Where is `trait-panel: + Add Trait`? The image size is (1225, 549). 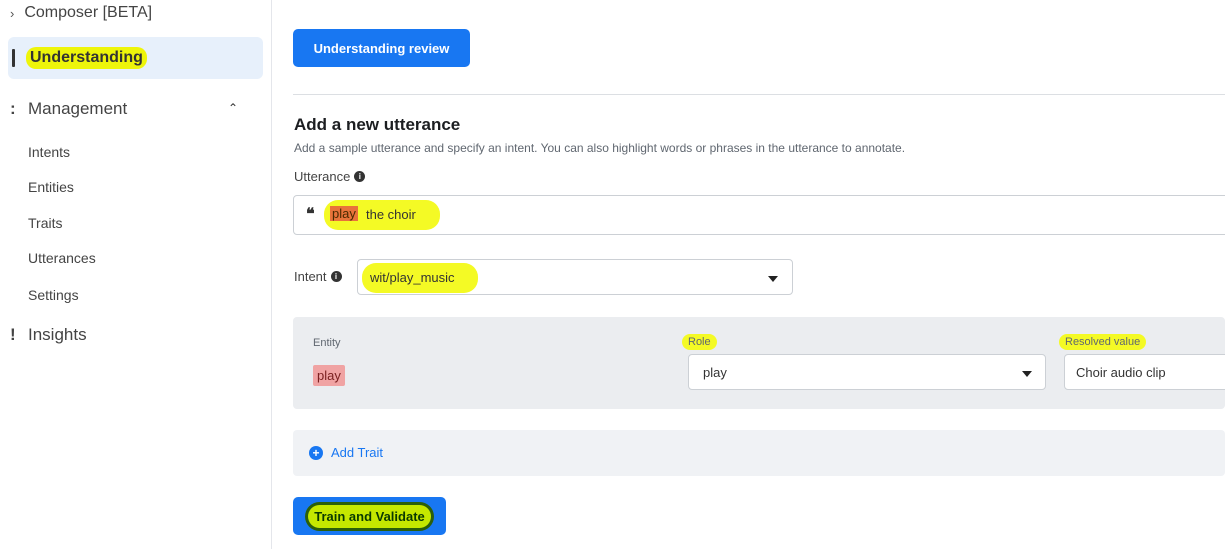
trait-panel: + Add Trait is located at coordinates (759, 453).